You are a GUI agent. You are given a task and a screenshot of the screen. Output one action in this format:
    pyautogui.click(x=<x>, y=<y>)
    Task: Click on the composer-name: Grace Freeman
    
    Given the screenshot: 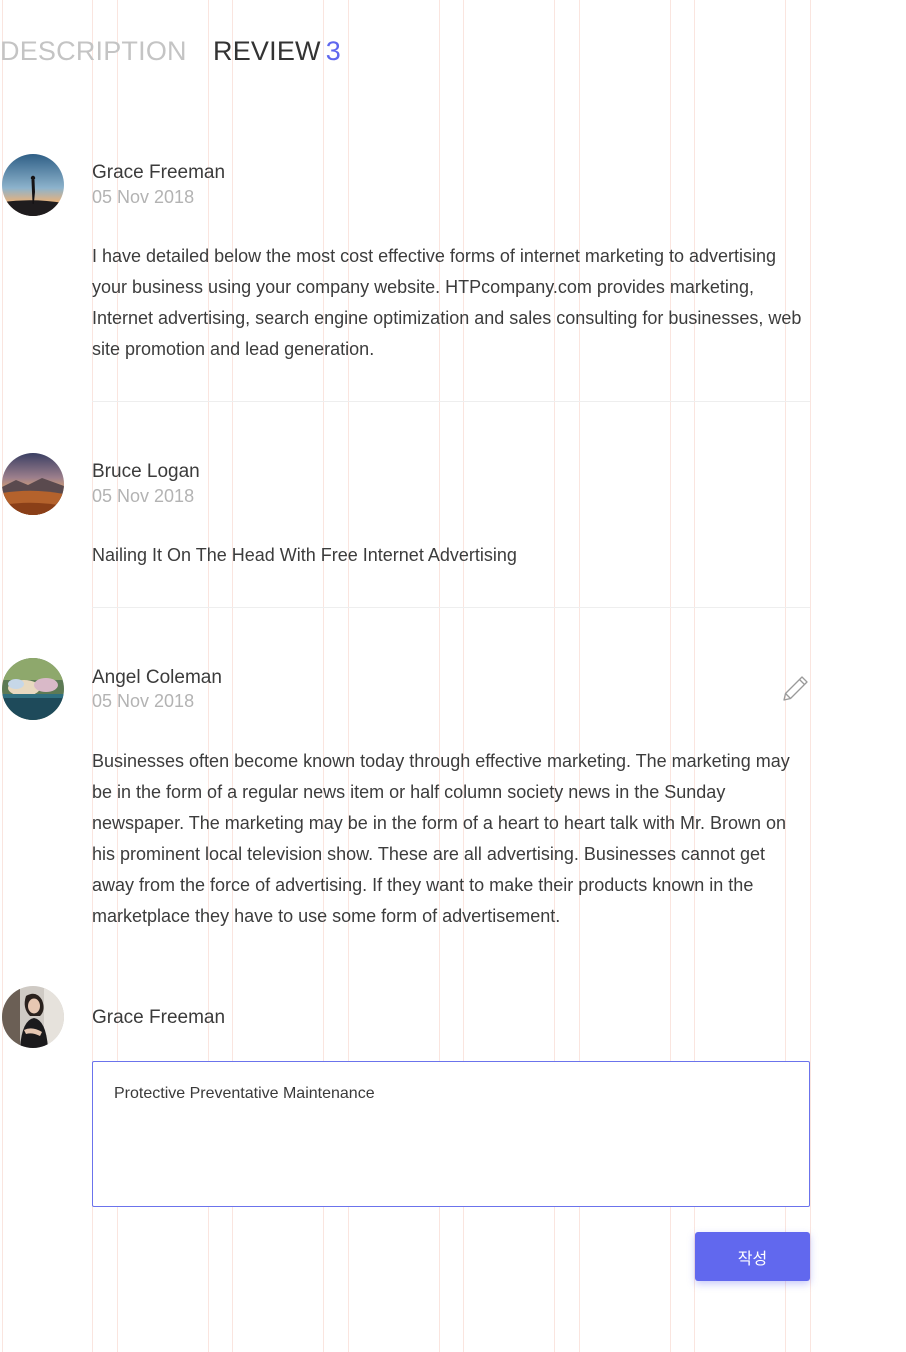 What is the action you would take?
    pyautogui.click(x=159, y=1017)
    